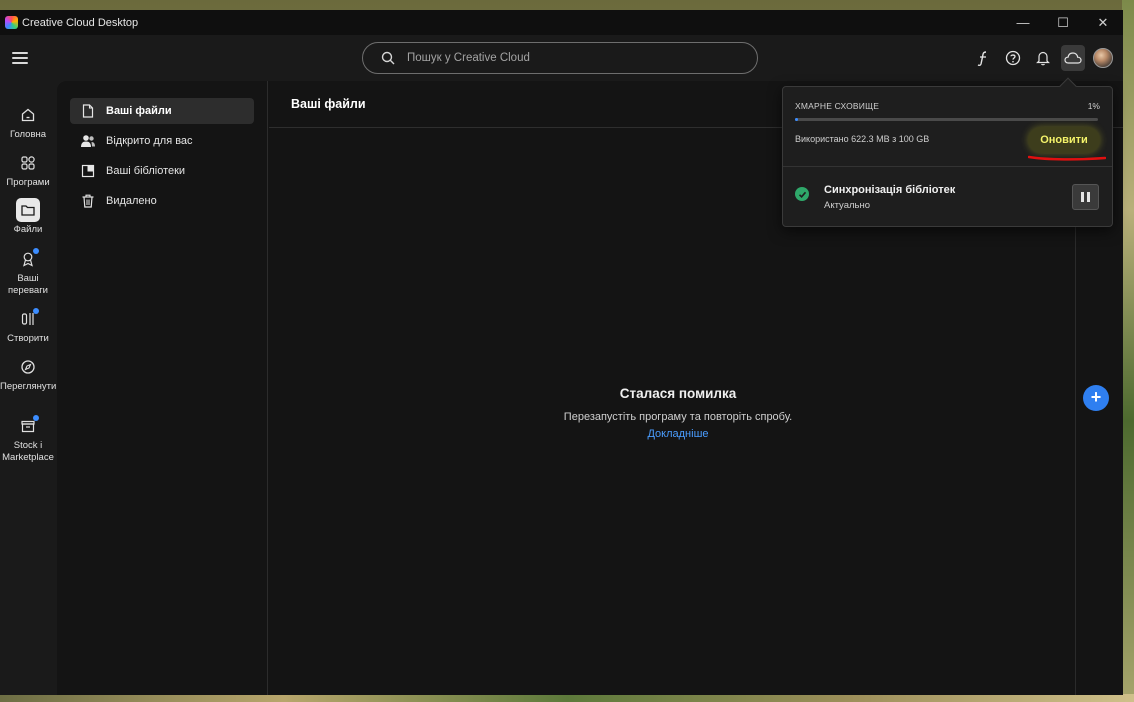  What do you see at coordinates (837, 106) in the screenshot?
I see `storage-label: ХМАРНЕ СХОВИЩЕ` at bounding box center [837, 106].